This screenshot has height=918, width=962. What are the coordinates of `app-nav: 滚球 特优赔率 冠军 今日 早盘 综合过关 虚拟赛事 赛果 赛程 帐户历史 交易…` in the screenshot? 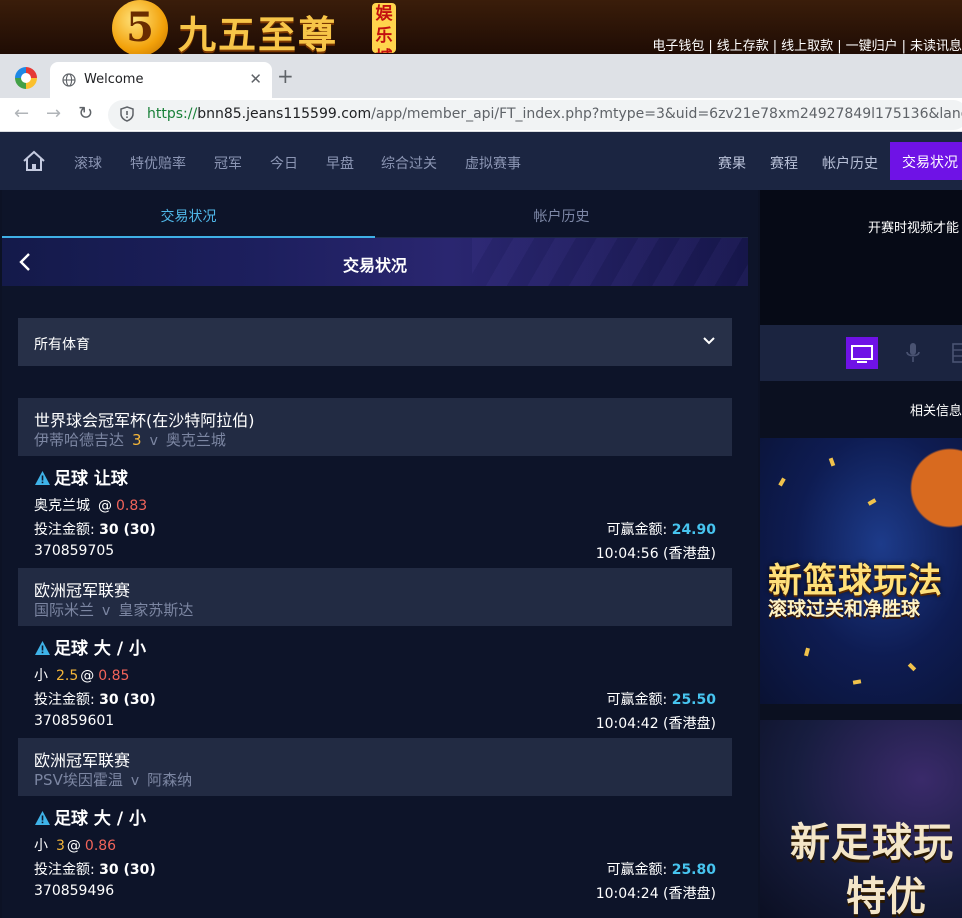 It's located at (481, 161).